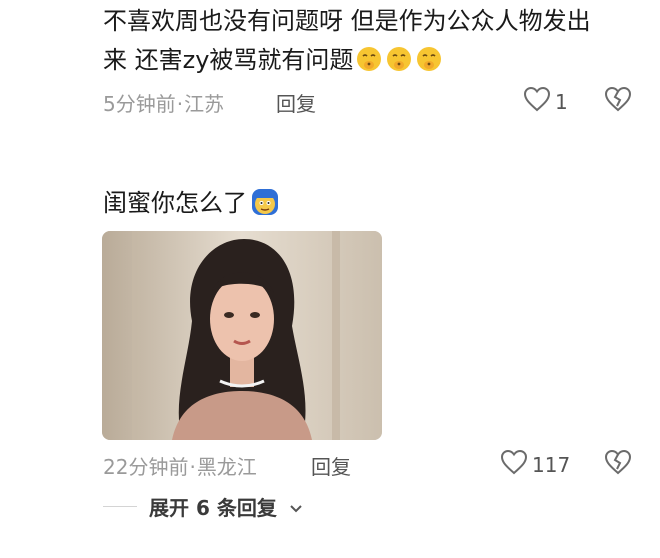  What do you see at coordinates (296, 507) in the screenshot?
I see `chevron-down-icon` at bounding box center [296, 507].